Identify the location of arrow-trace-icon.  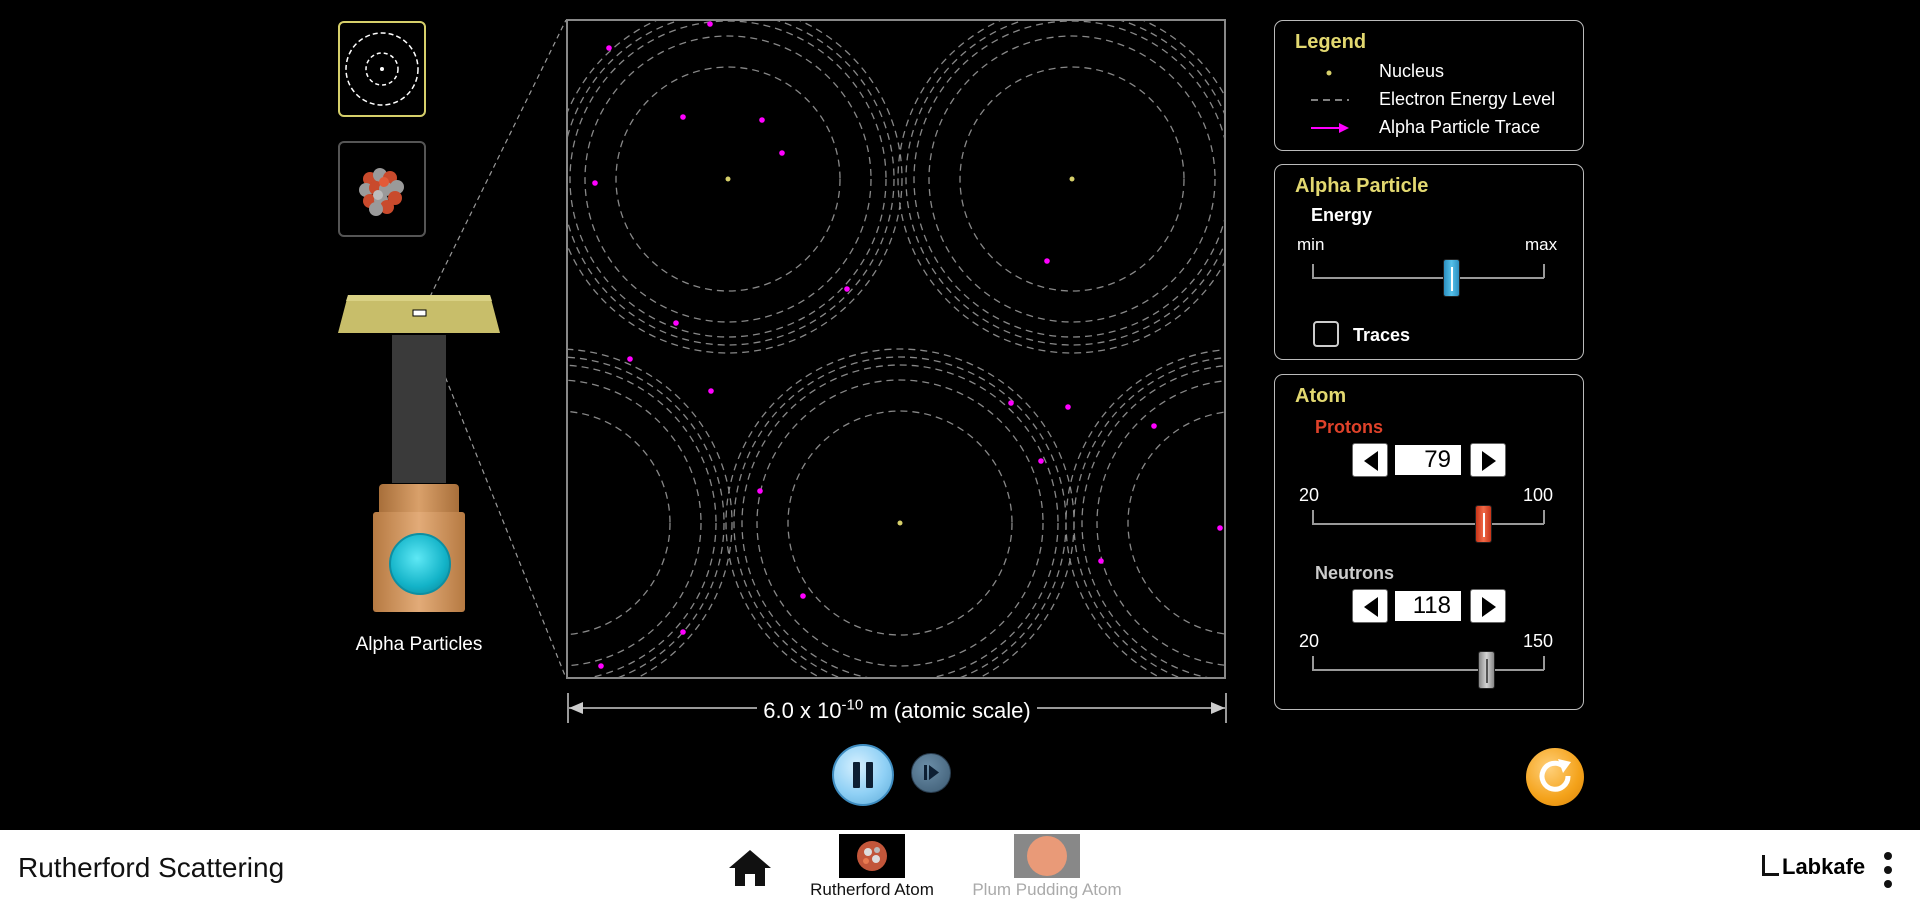
(1330, 128).